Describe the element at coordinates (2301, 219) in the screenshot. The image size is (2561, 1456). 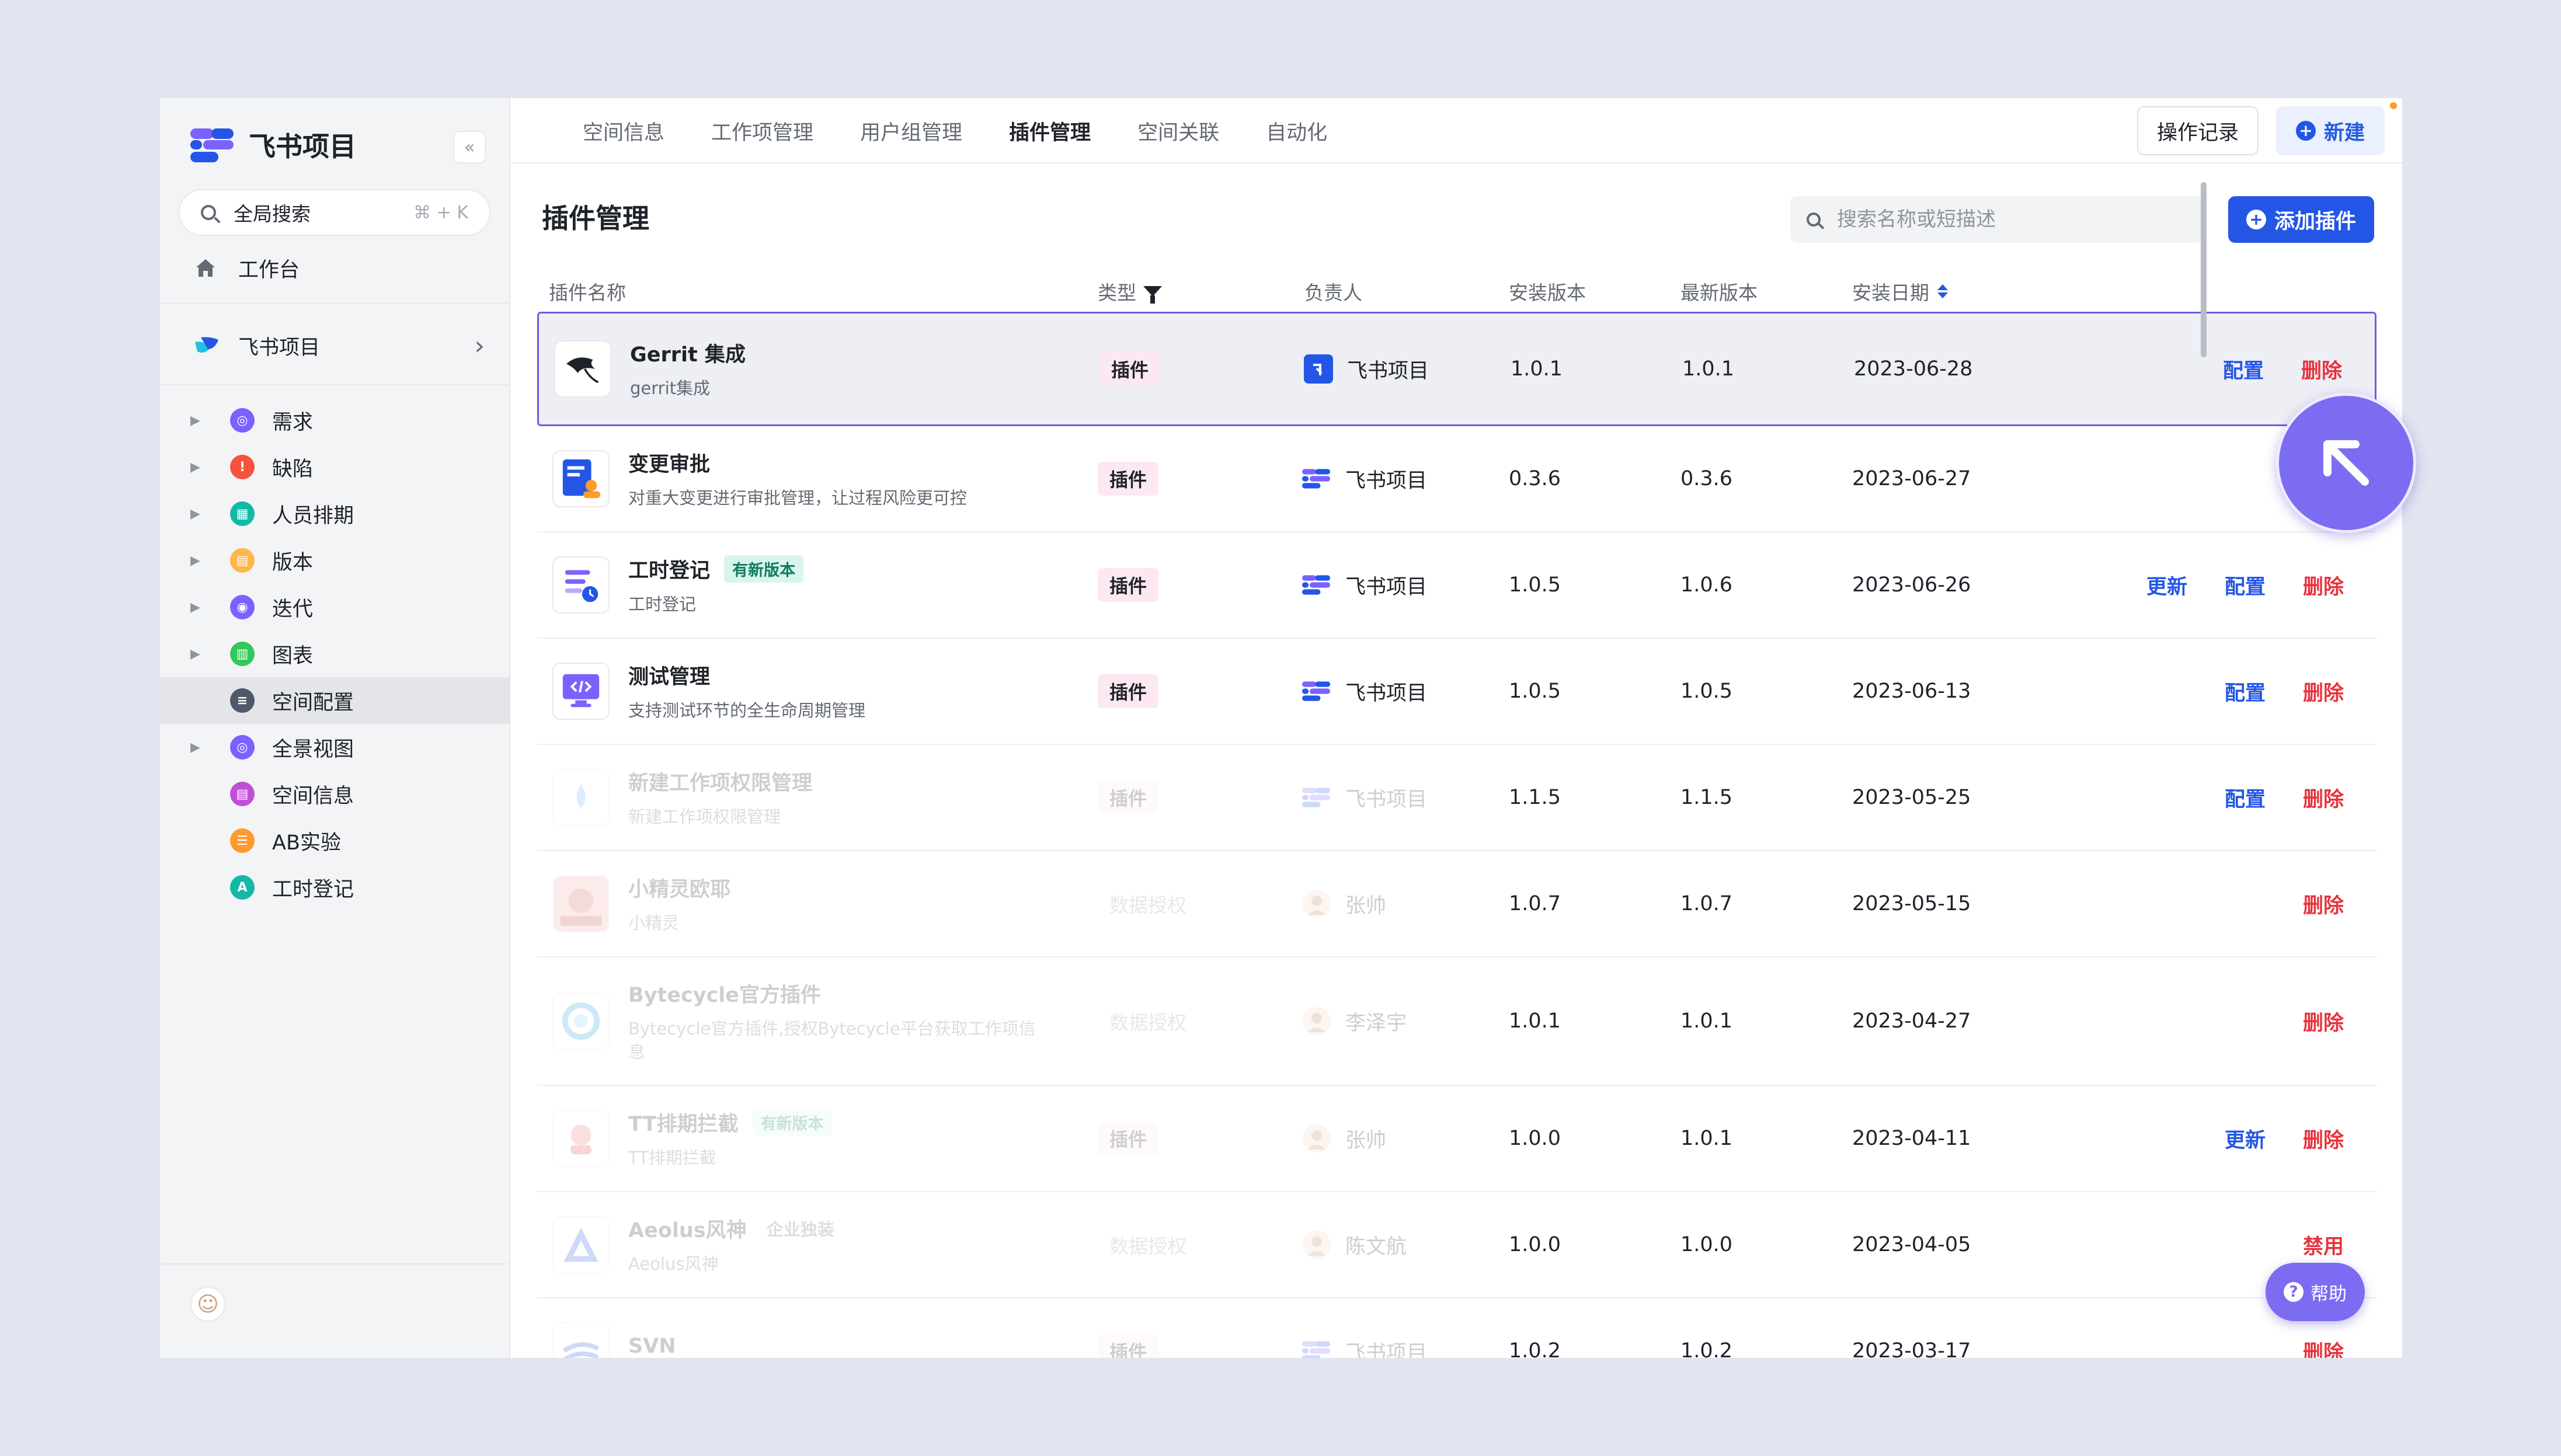
I see `add-plugin-button: + 添加插件` at that location.